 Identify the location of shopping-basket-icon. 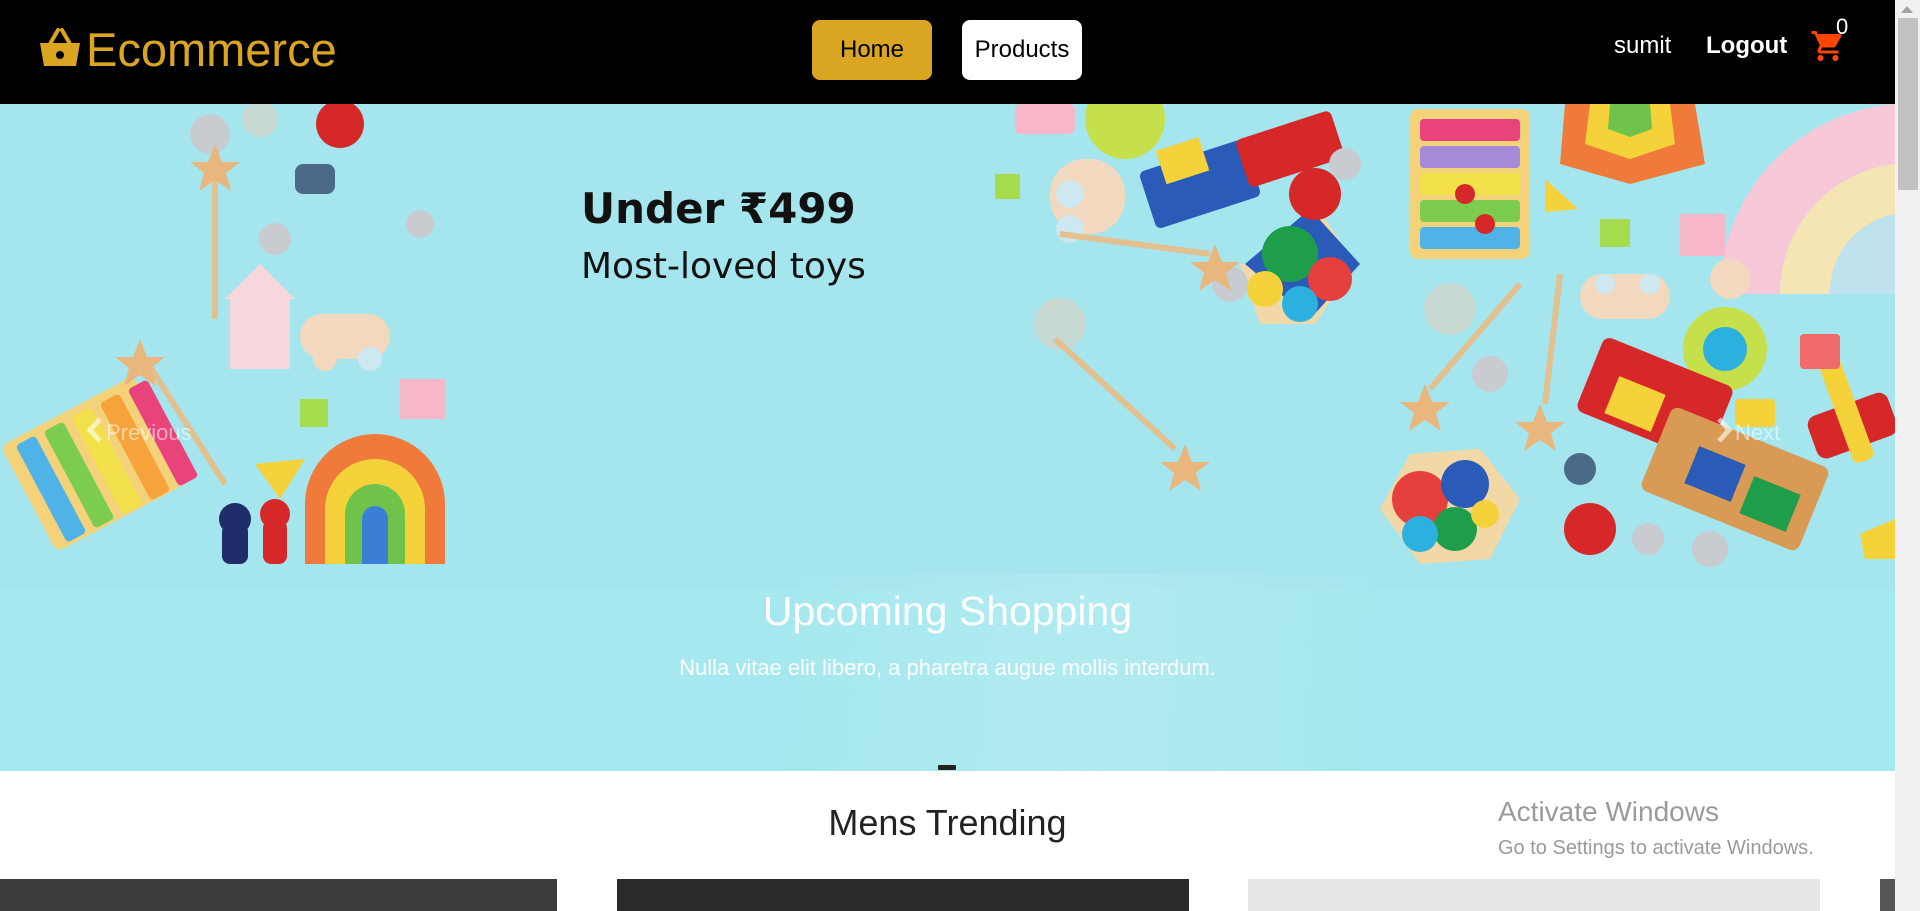
(60, 50).